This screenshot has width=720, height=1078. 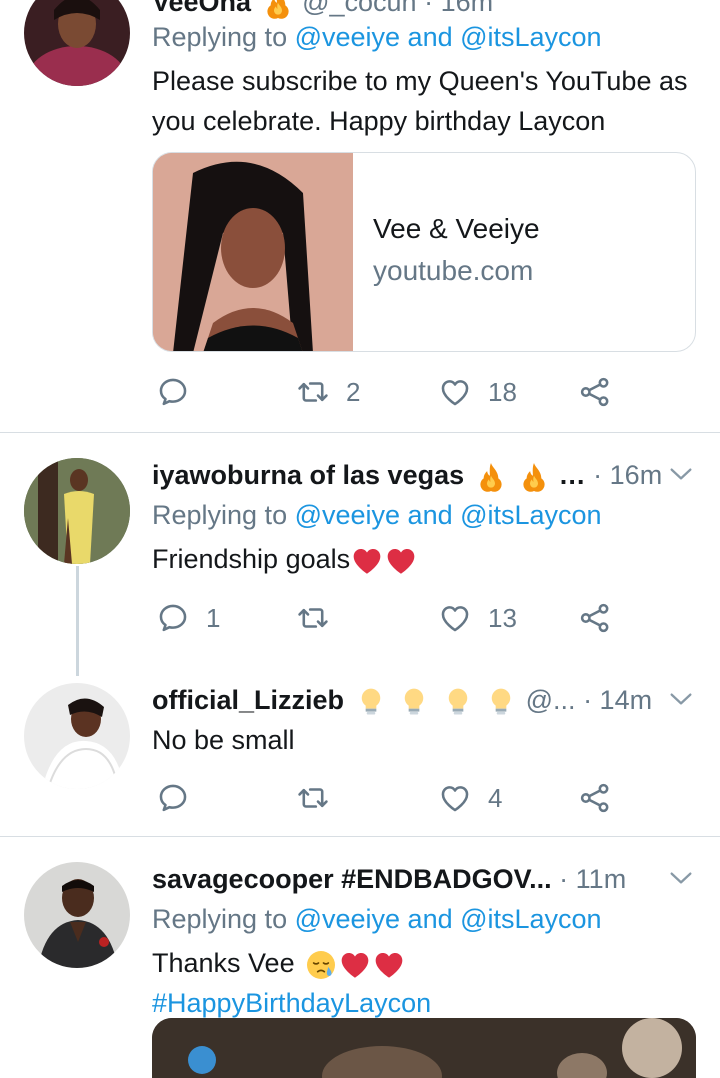 I want to click on card-domain: youtube.com, so click(x=453, y=270).